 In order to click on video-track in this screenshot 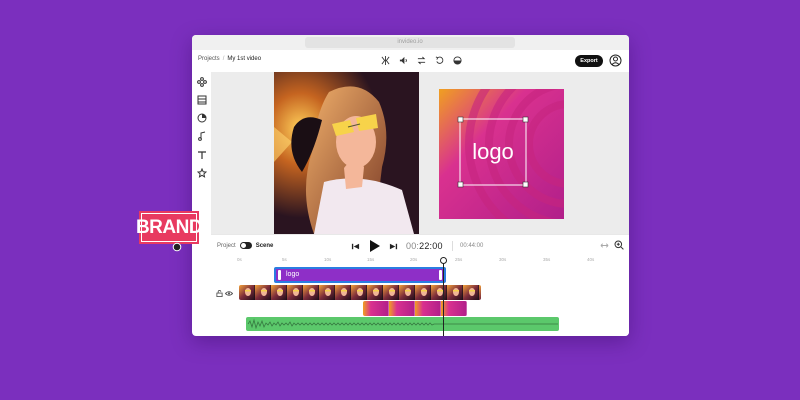, I will do `click(360, 292)`.